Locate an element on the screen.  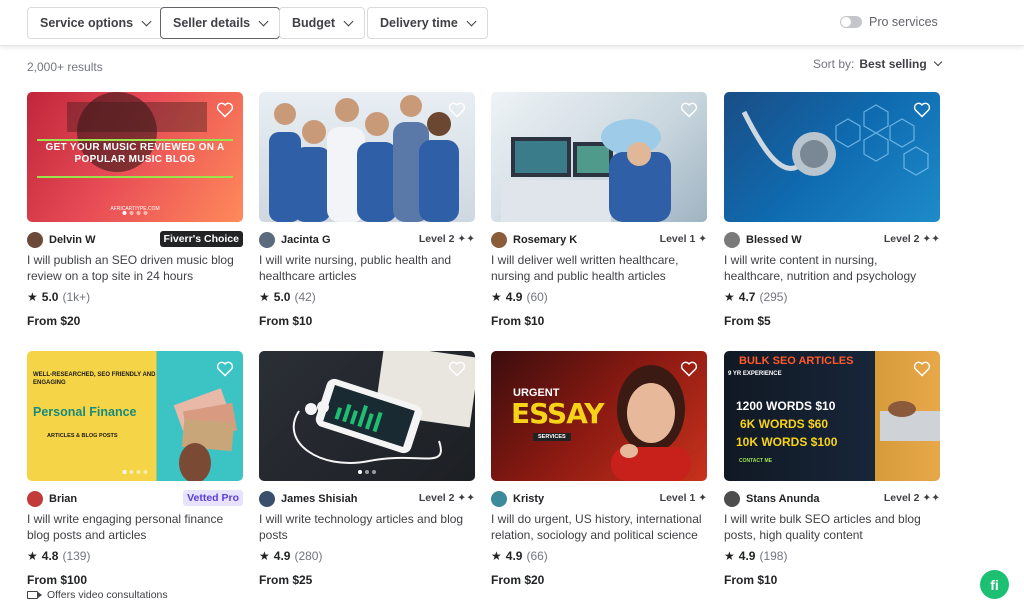
fiverrs-choice-badge: Fiverr's Choice is located at coordinates (201, 239).